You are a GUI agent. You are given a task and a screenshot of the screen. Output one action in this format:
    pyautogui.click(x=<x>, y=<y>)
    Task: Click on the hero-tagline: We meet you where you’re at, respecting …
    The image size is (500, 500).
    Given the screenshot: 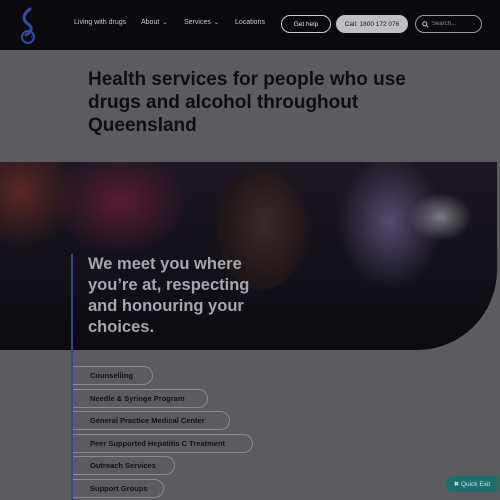 What is the action you would take?
    pyautogui.click(x=169, y=295)
    